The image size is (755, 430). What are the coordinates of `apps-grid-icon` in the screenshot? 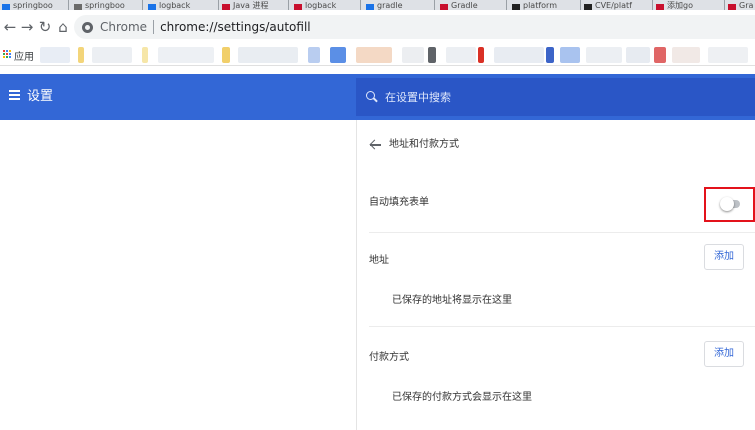 It's located at (7, 54).